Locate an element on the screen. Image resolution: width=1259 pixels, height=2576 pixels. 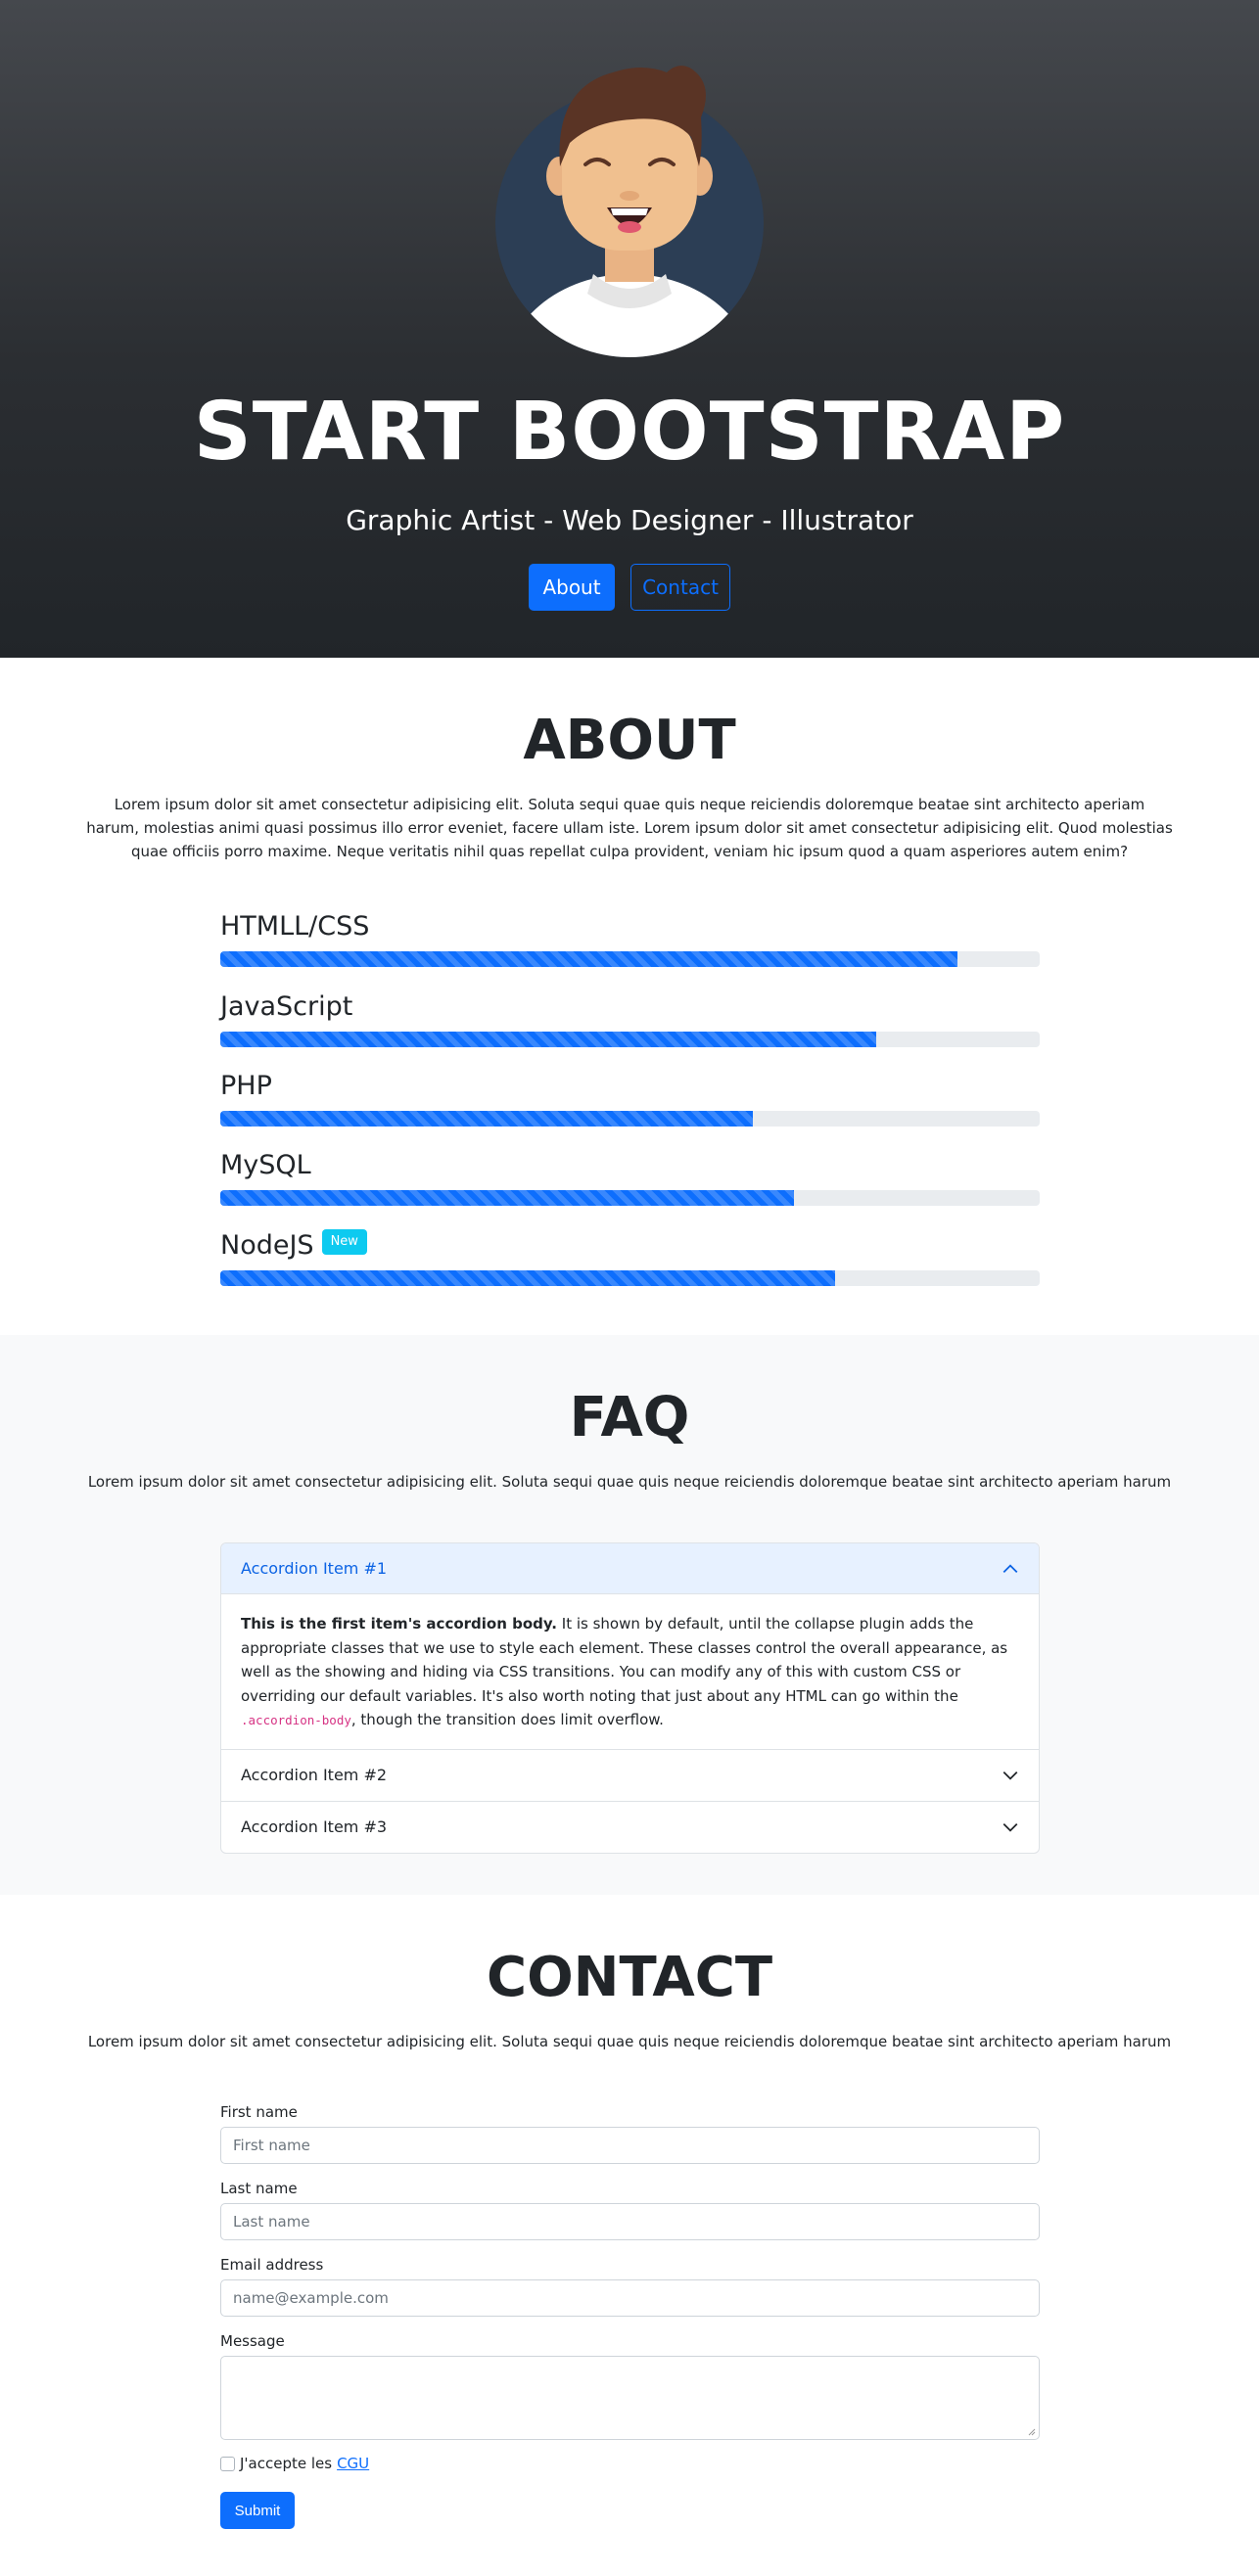
chevron-up-icon is located at coordinates (1010, 1568).